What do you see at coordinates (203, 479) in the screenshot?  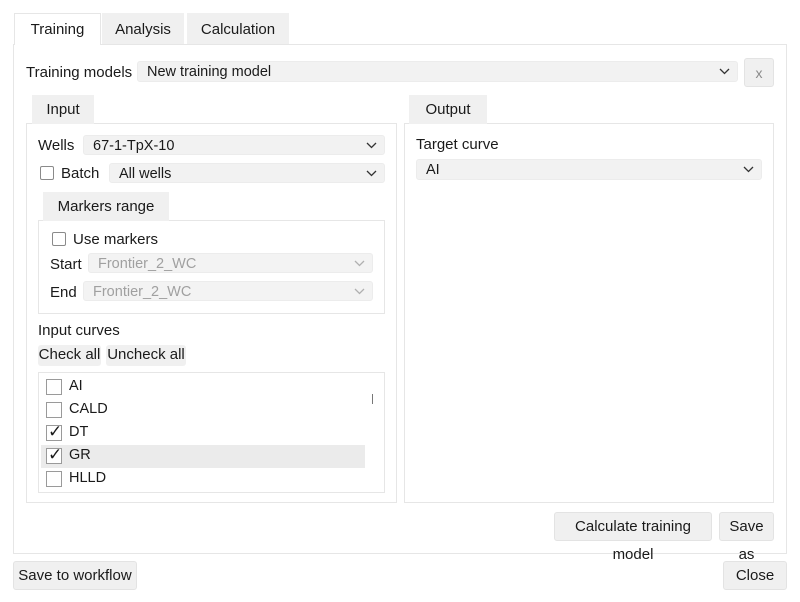 I see `list-item: HLLD` at bounding box center [203, 479].